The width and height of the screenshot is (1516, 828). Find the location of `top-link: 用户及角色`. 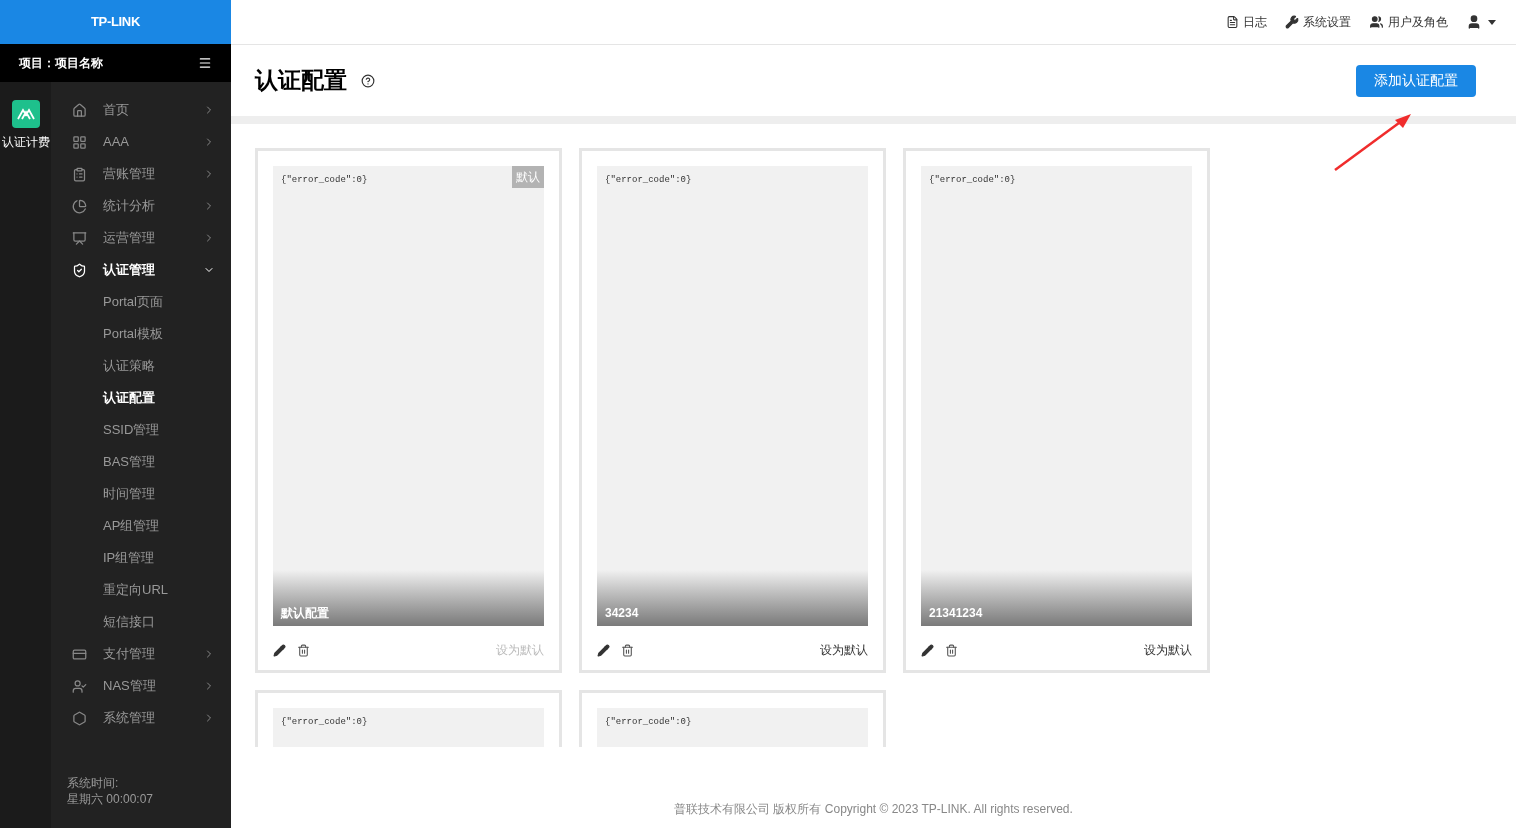

top-link: 用户及角色 is located at coordinates (1408, 22).